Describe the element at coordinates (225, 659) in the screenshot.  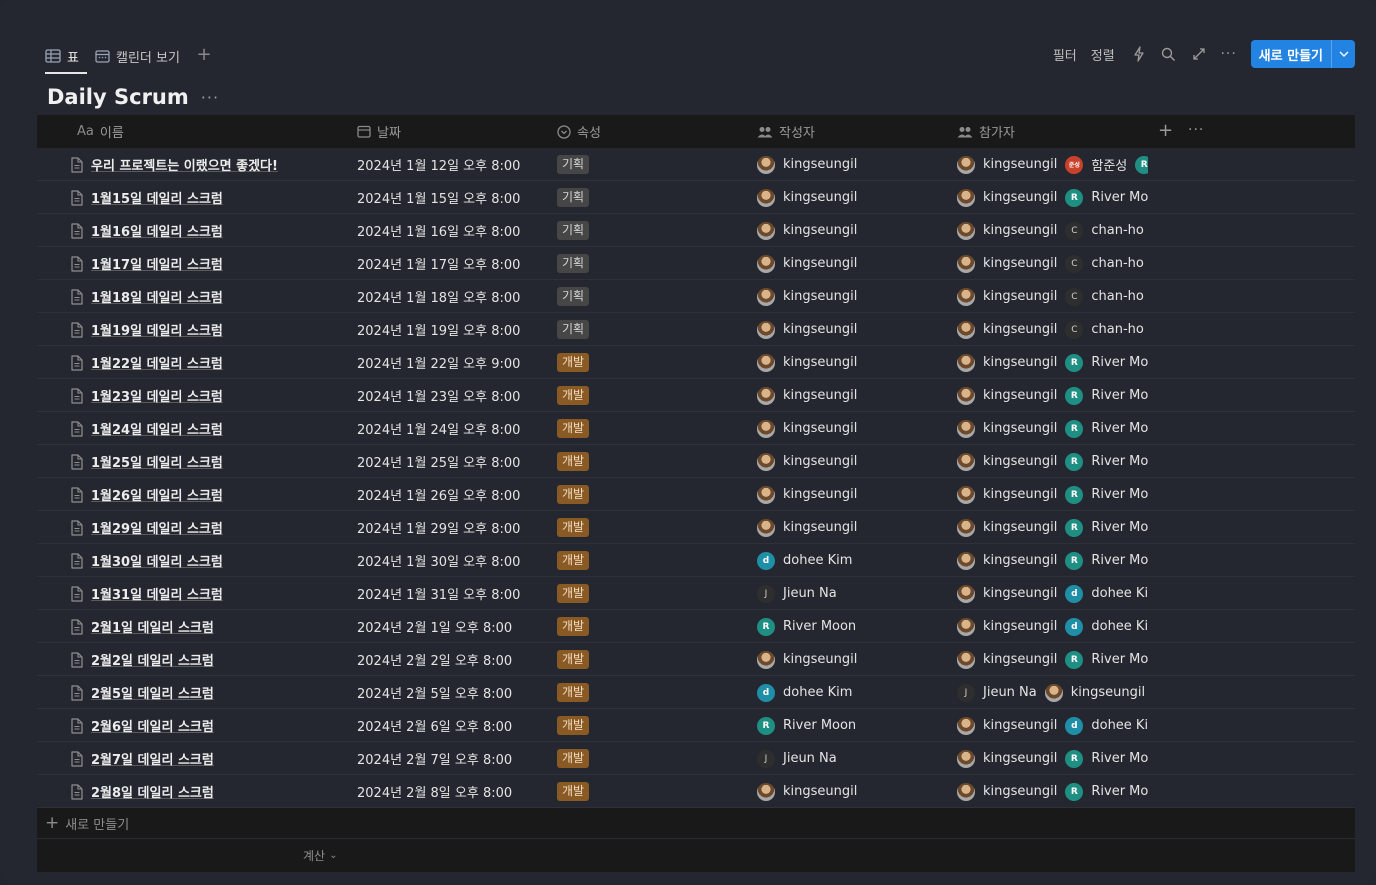
I see `name-cell: 2월2일 데일리 스크럼` at that location.